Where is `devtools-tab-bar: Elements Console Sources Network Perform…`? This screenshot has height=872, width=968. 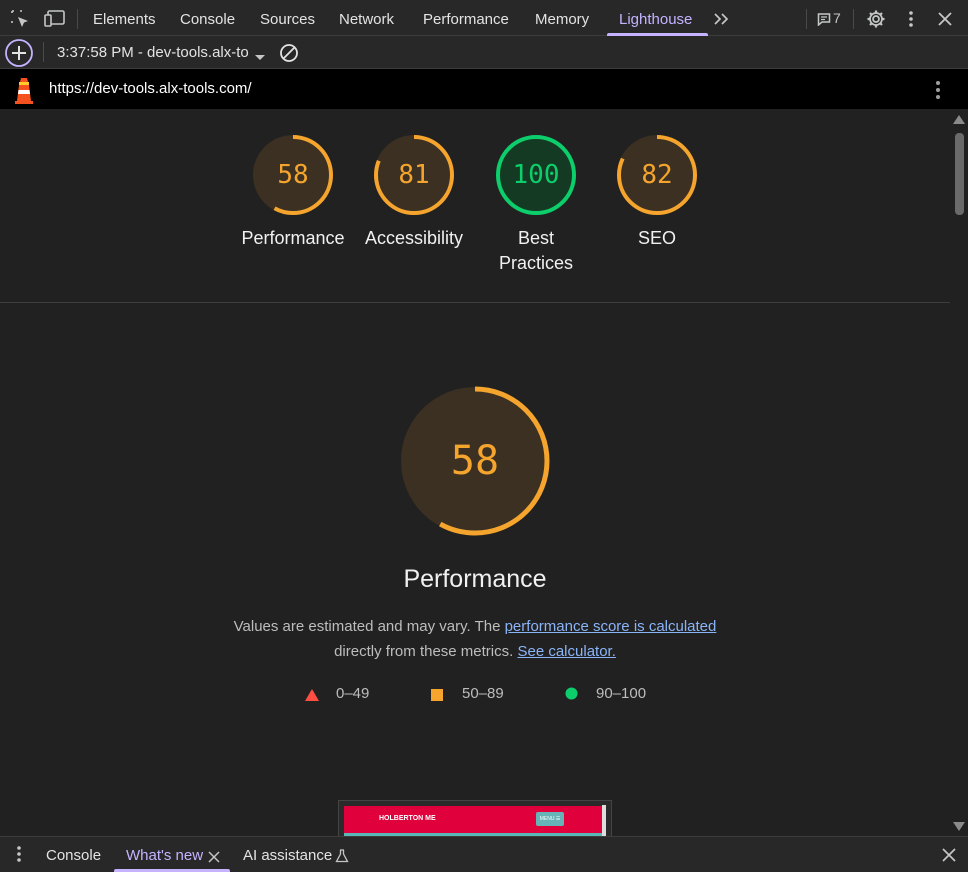
devtools-tab-bar: Elements Console Sources Network Perform… is located at coordinates (484, 18).